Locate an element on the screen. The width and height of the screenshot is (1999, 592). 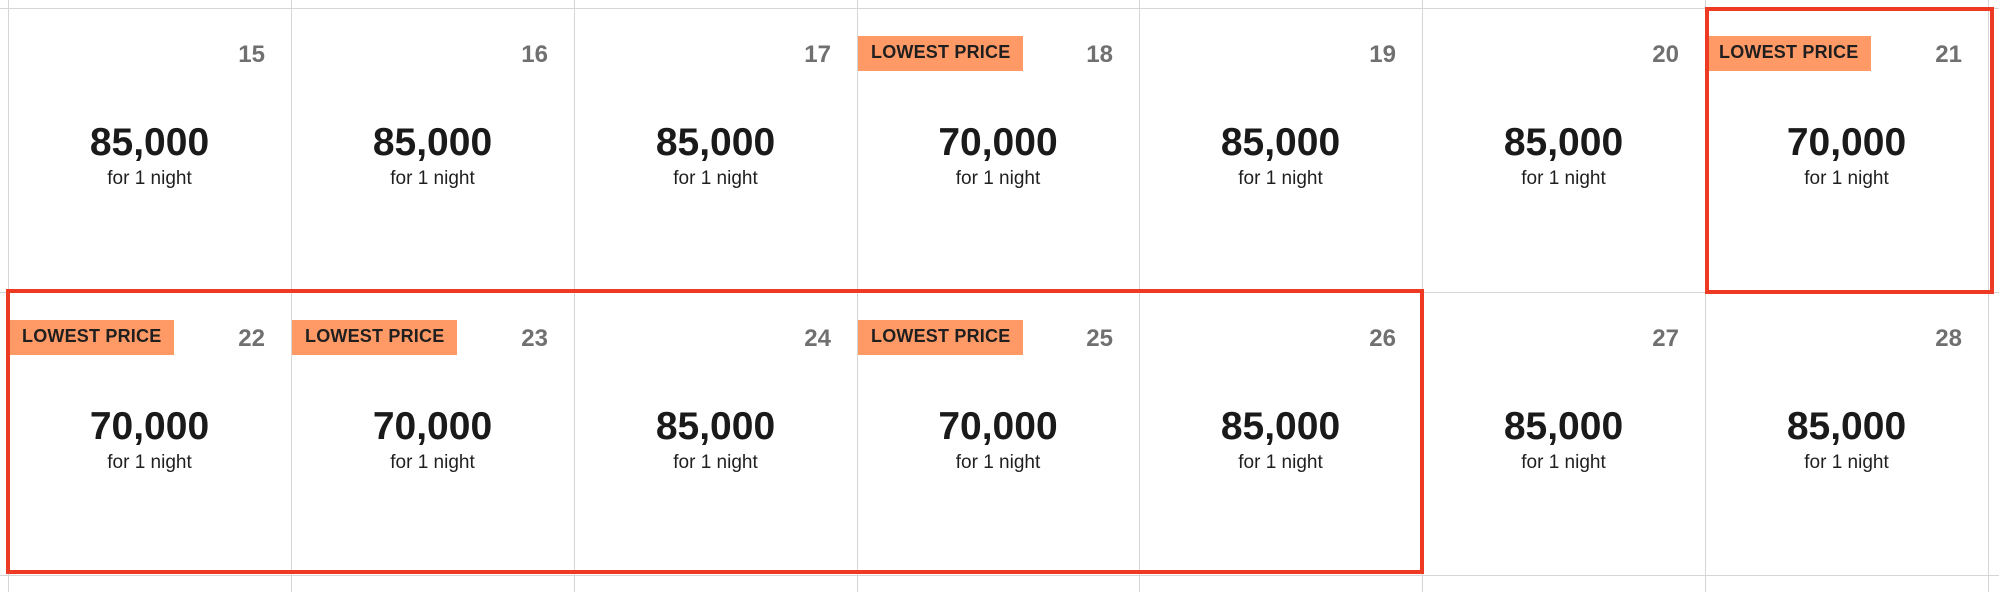
day-number: 27 is located at coordinates (1665, 338).